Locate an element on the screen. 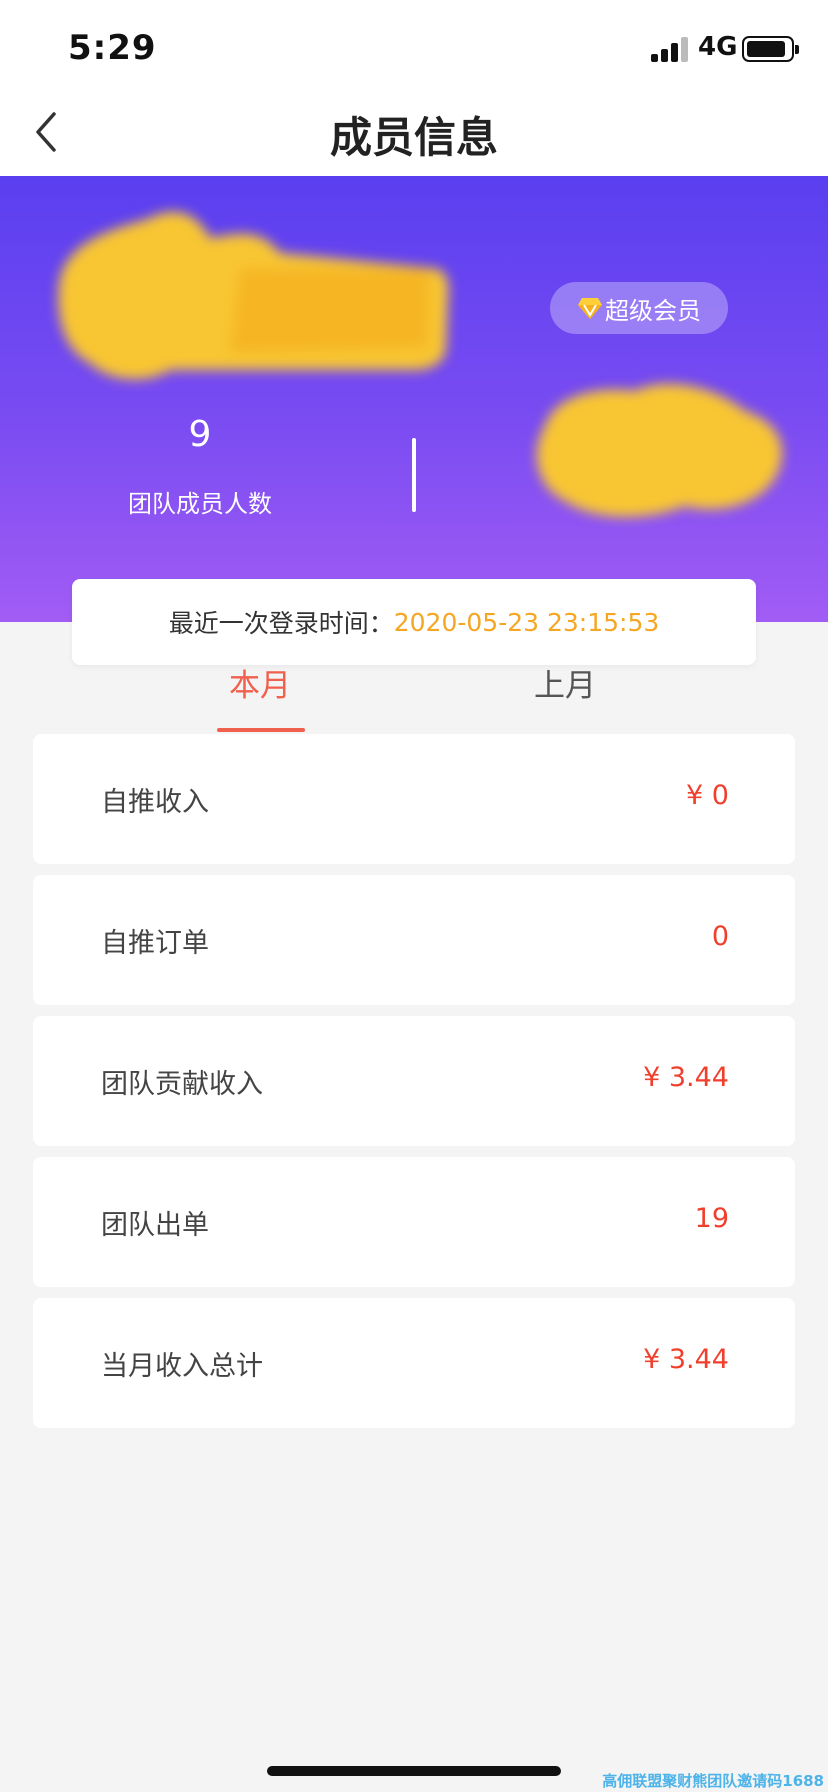 This screenshot has height=1792, width=828. network-label: 4G is located at coordinates (718, 47).